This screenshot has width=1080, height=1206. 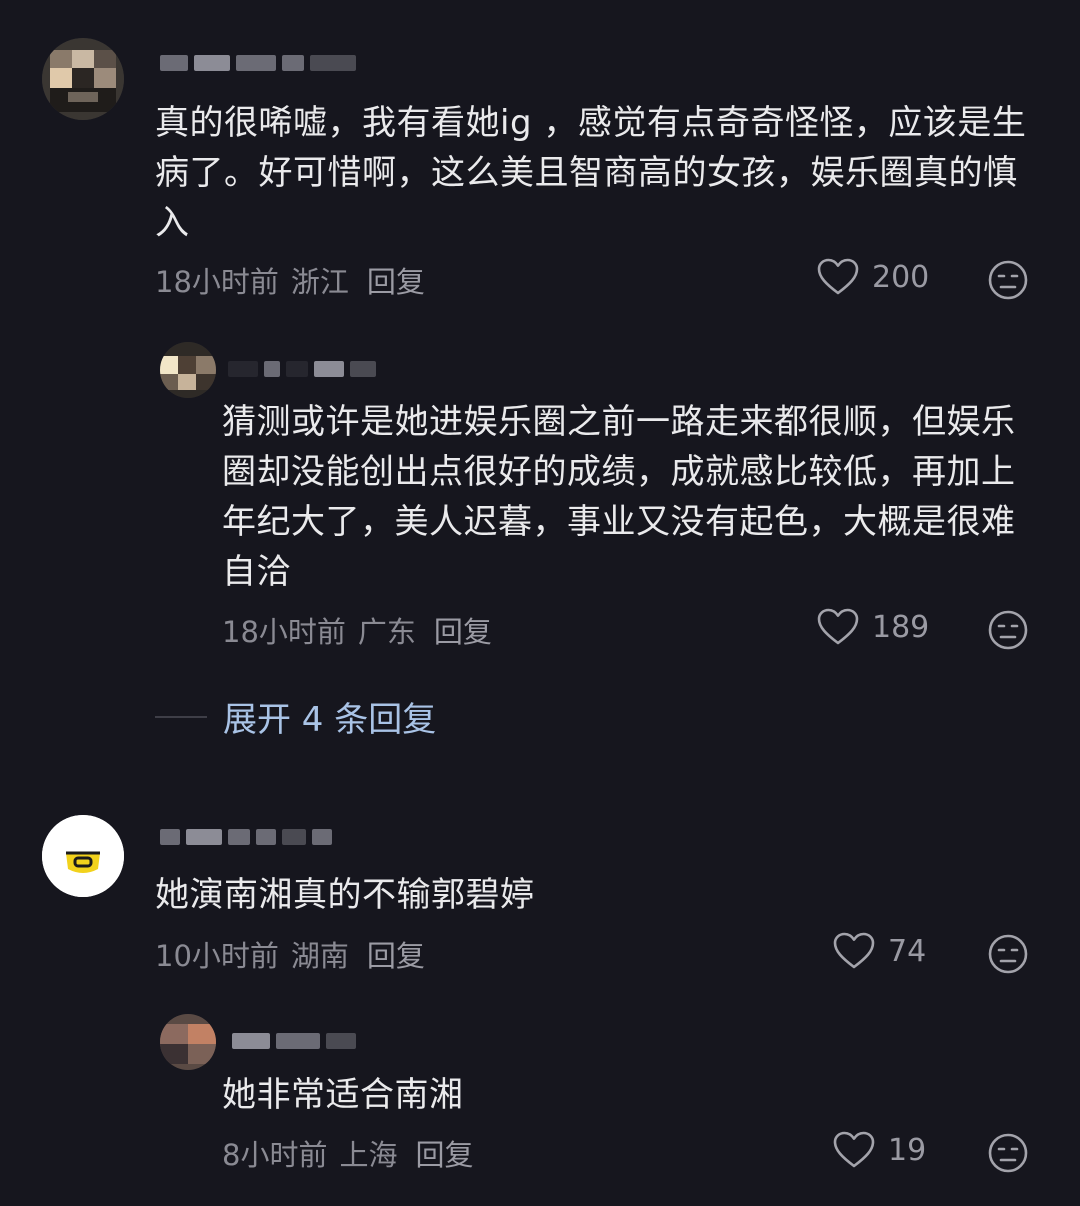 What do you see at coordinates (345, 895) in the screenshot?
I see `comment-text: 她演南湘真的不输郭碧婷` at bounding box center [345, 895].